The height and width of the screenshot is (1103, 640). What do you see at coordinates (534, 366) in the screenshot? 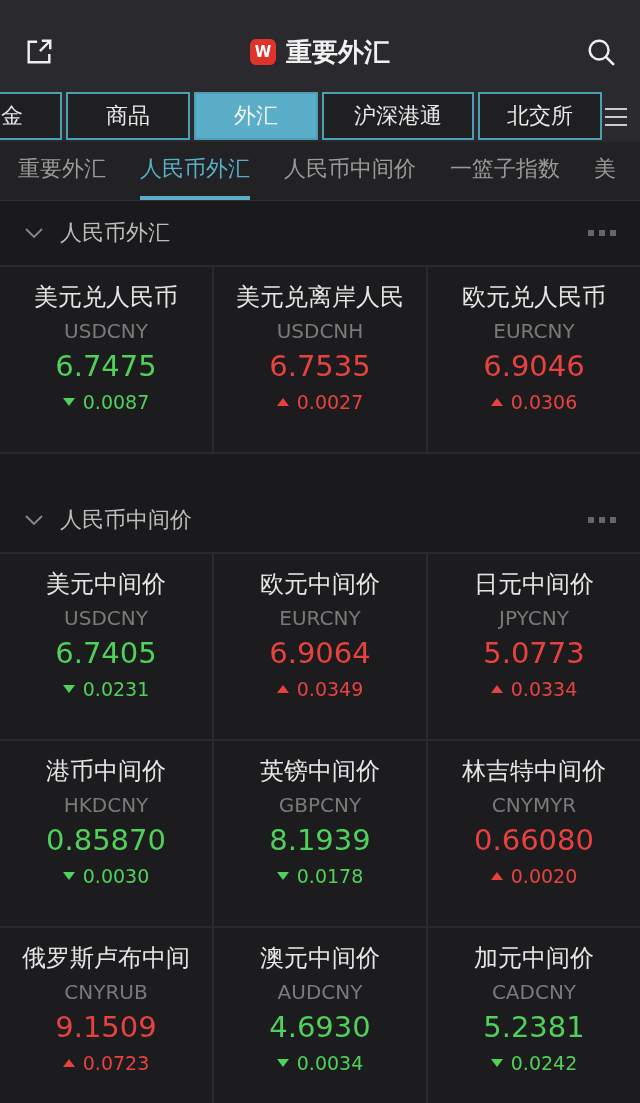
I see `price-value: 6.9046` at bounding box center [534, 366].